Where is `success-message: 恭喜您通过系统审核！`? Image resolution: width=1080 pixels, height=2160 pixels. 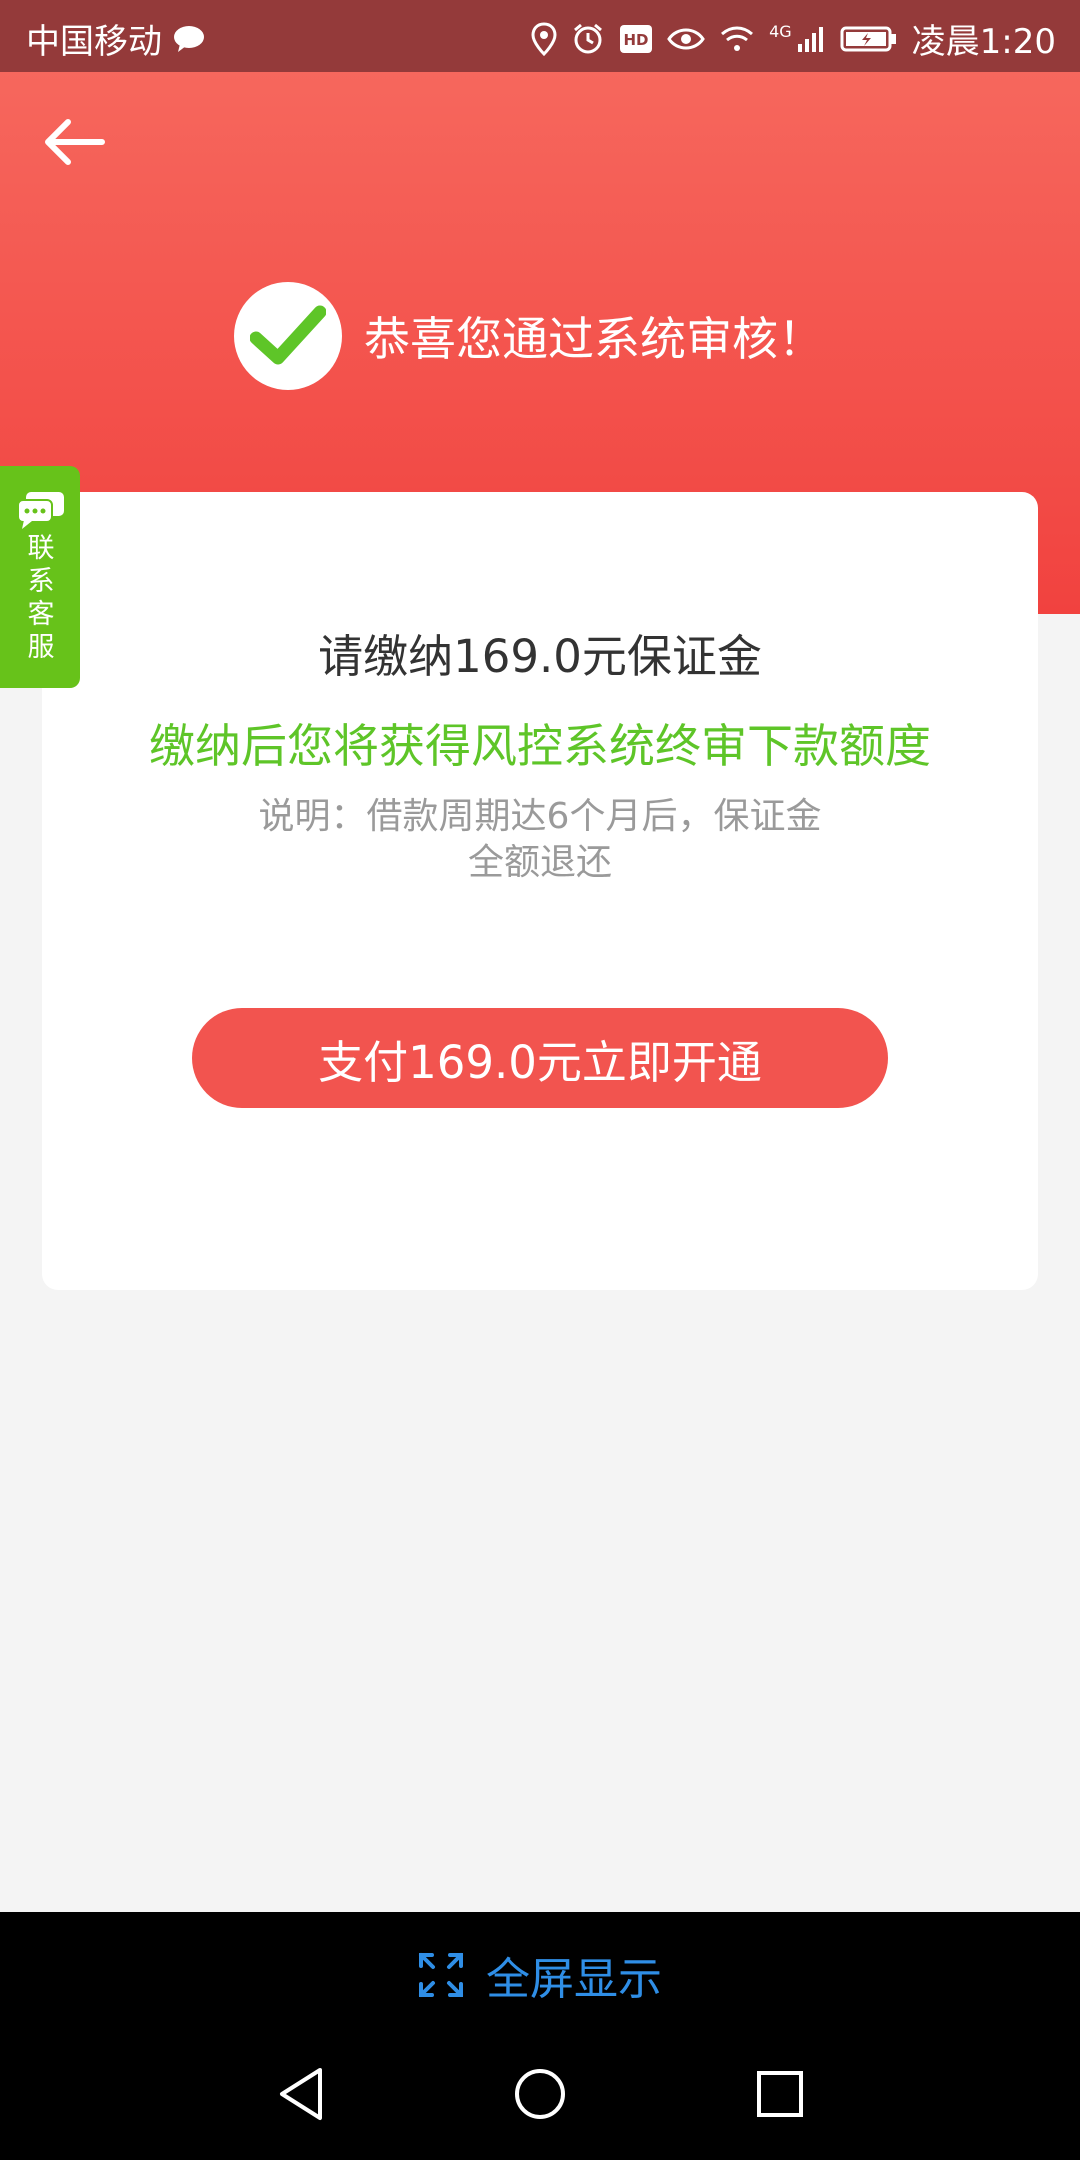 success-message: 恭喜您通过系统审核！ is located at coordinates (529, 336).